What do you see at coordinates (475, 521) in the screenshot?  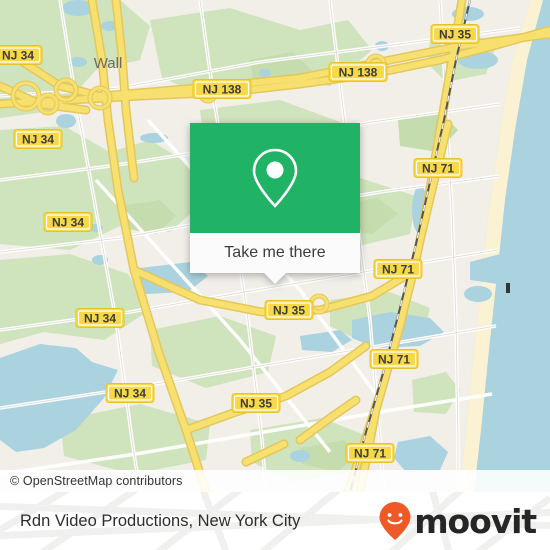 I see `moovit-wordmark: moovit` at bounding box center [475, 521].